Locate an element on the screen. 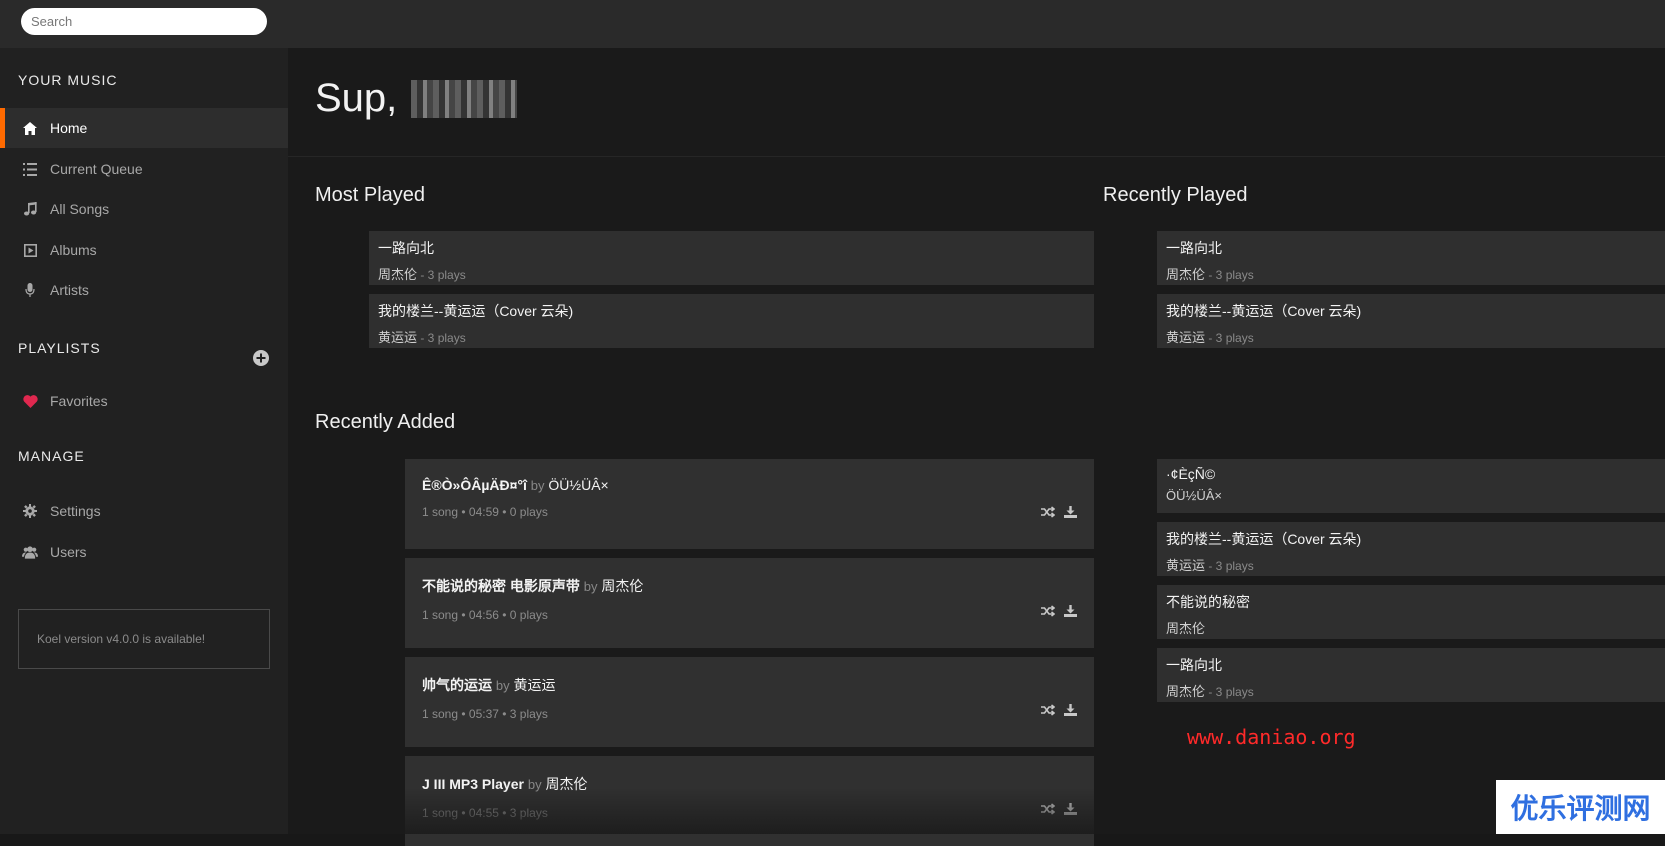 Image resolution: width=1665 pixels, height=846 pixels. add-playlist-icon is located at coordinates (261, 358).